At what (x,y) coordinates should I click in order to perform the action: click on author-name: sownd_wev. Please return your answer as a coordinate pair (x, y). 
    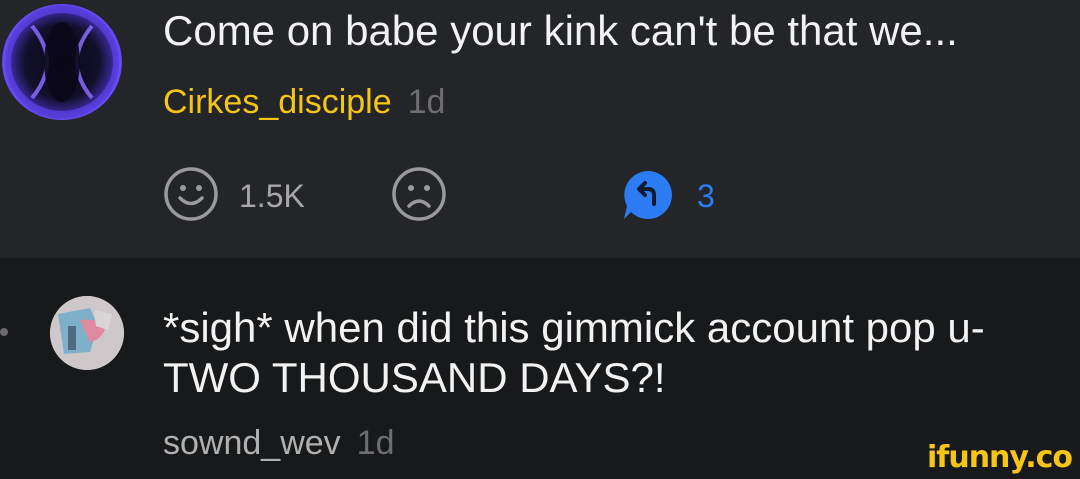
    Looking at the image, I should click on (252, 443).